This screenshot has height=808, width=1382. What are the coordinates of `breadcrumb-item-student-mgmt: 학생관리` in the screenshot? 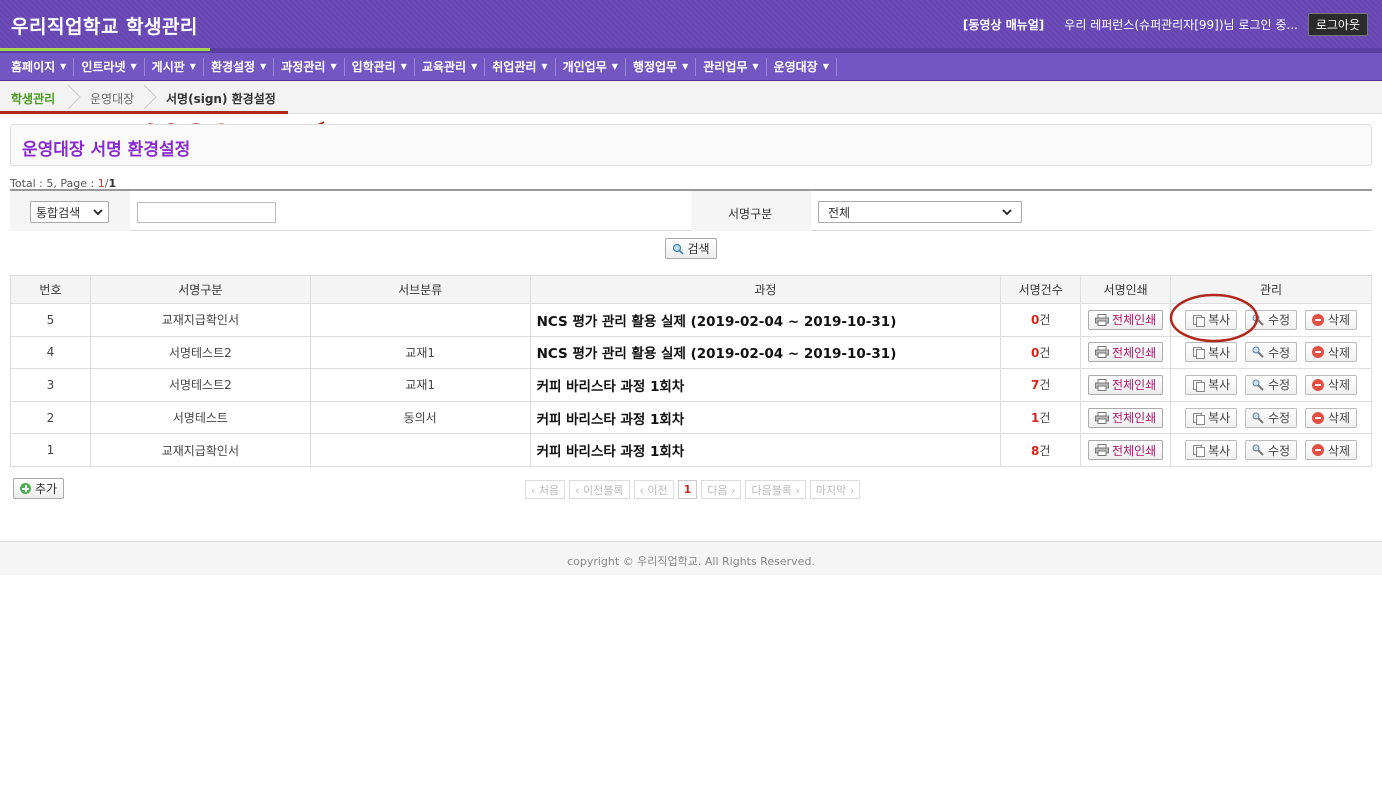 It's located at (33, 98).